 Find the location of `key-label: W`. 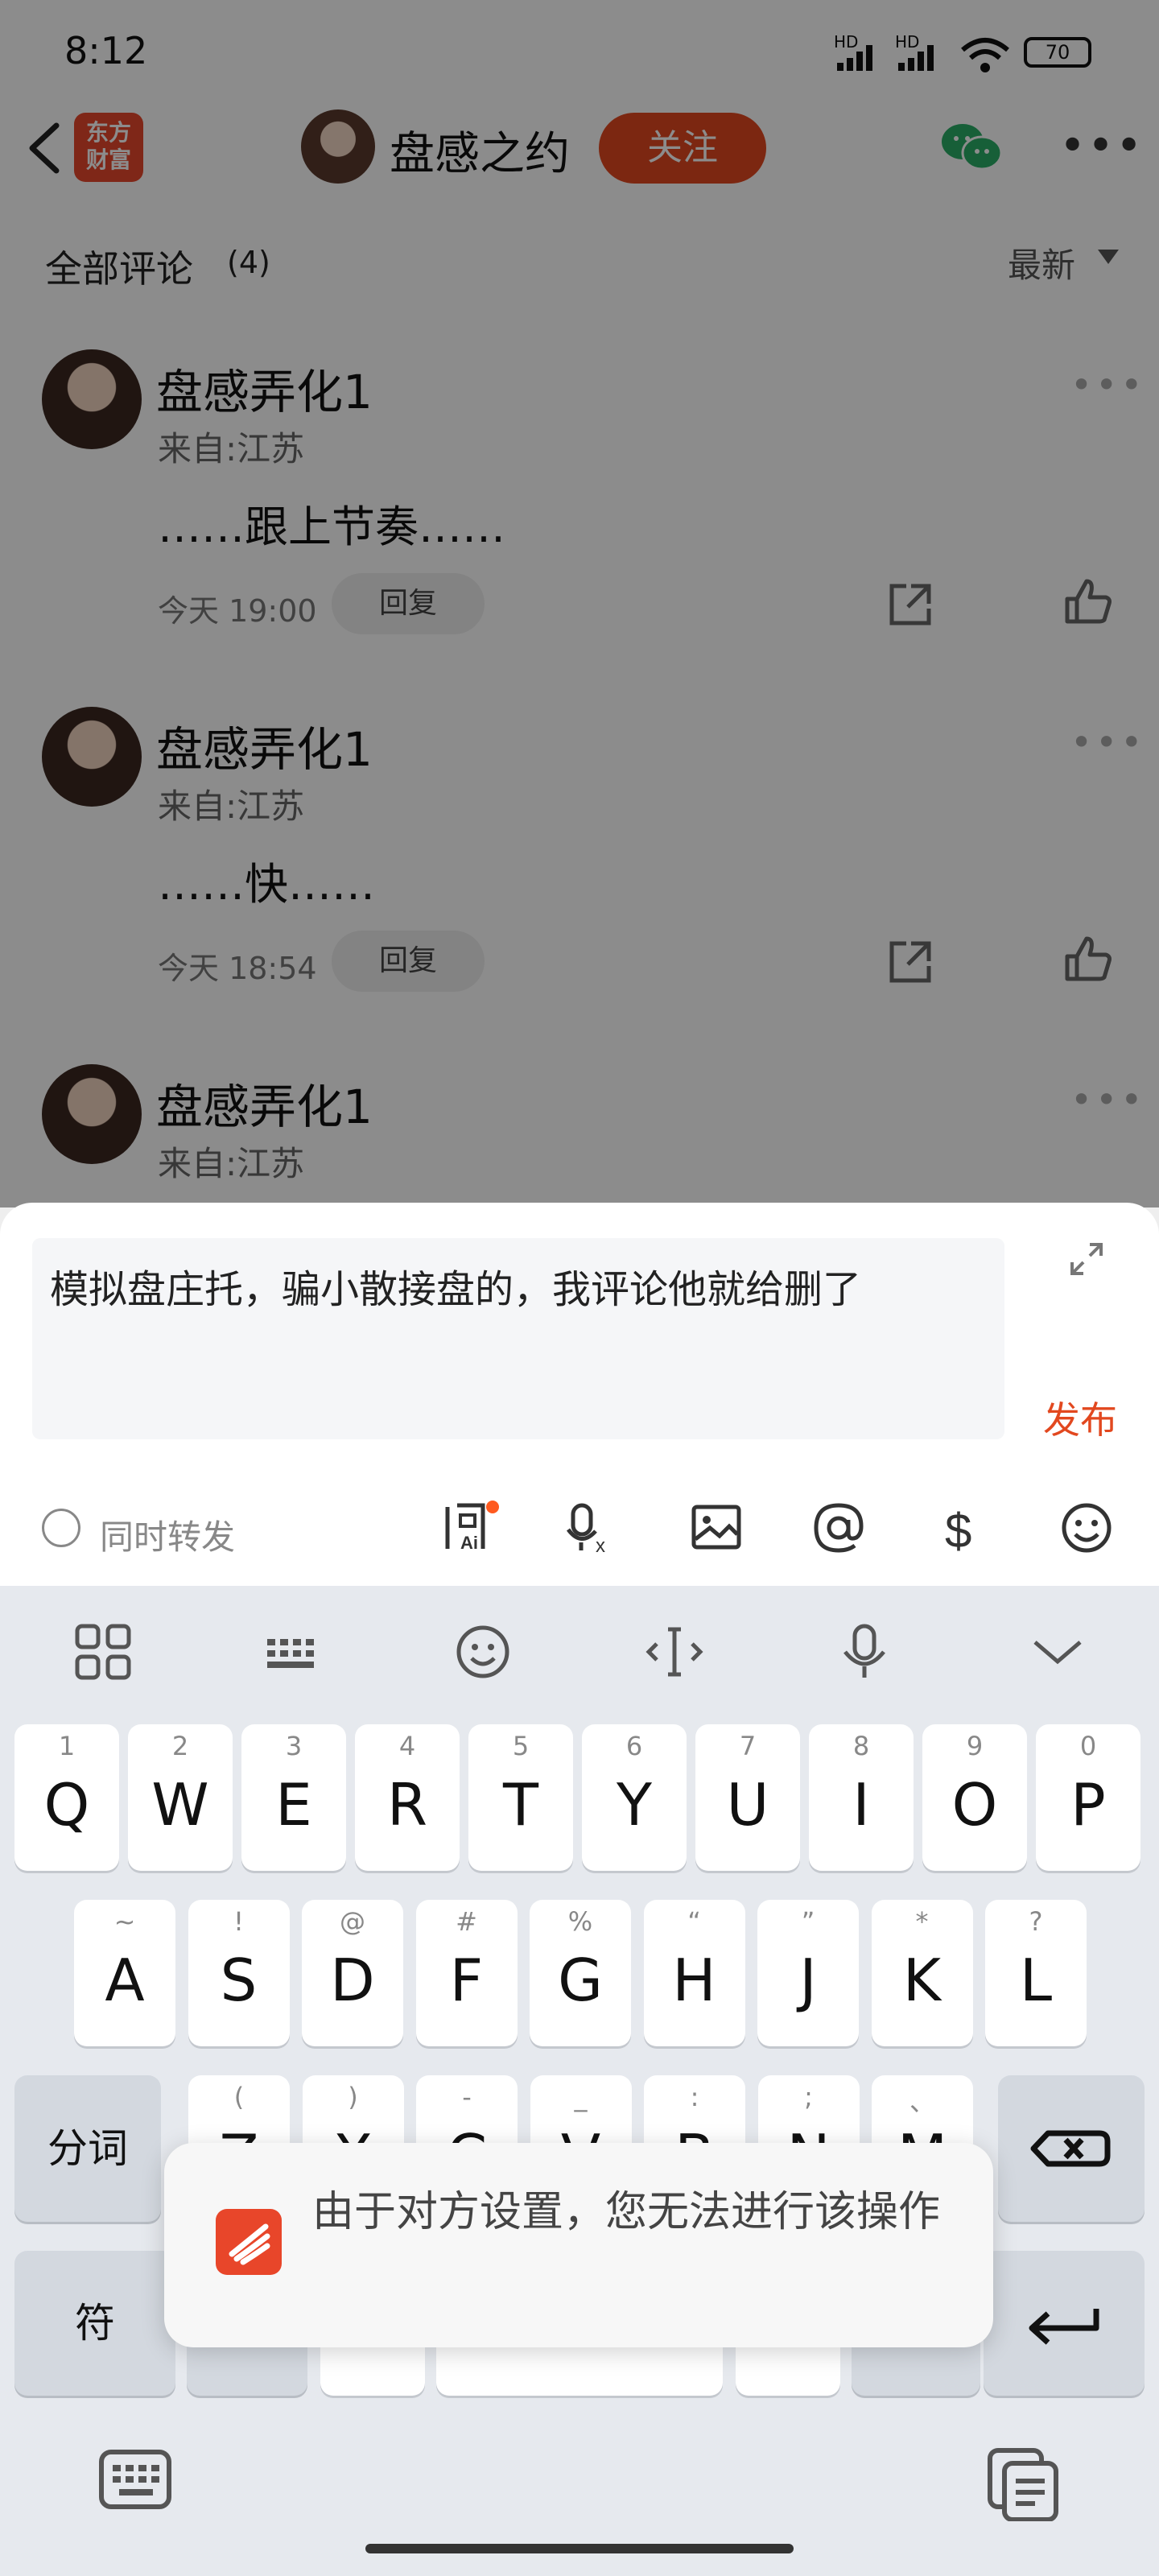

key-label: W is located at coordinates (180, 1805).